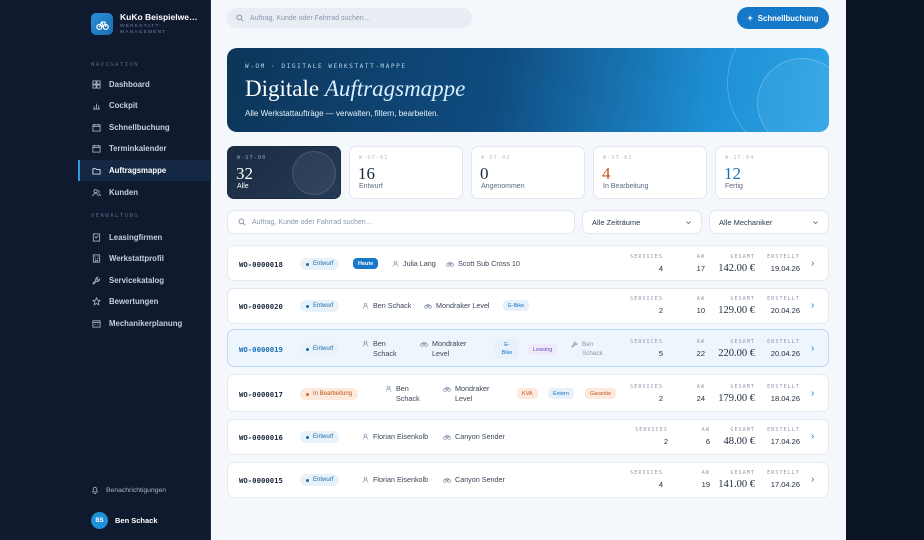  What do you see at coordinates (700, 398) in the screenshot?
I see `aw-value: 24` at bounding box center [700, 398].